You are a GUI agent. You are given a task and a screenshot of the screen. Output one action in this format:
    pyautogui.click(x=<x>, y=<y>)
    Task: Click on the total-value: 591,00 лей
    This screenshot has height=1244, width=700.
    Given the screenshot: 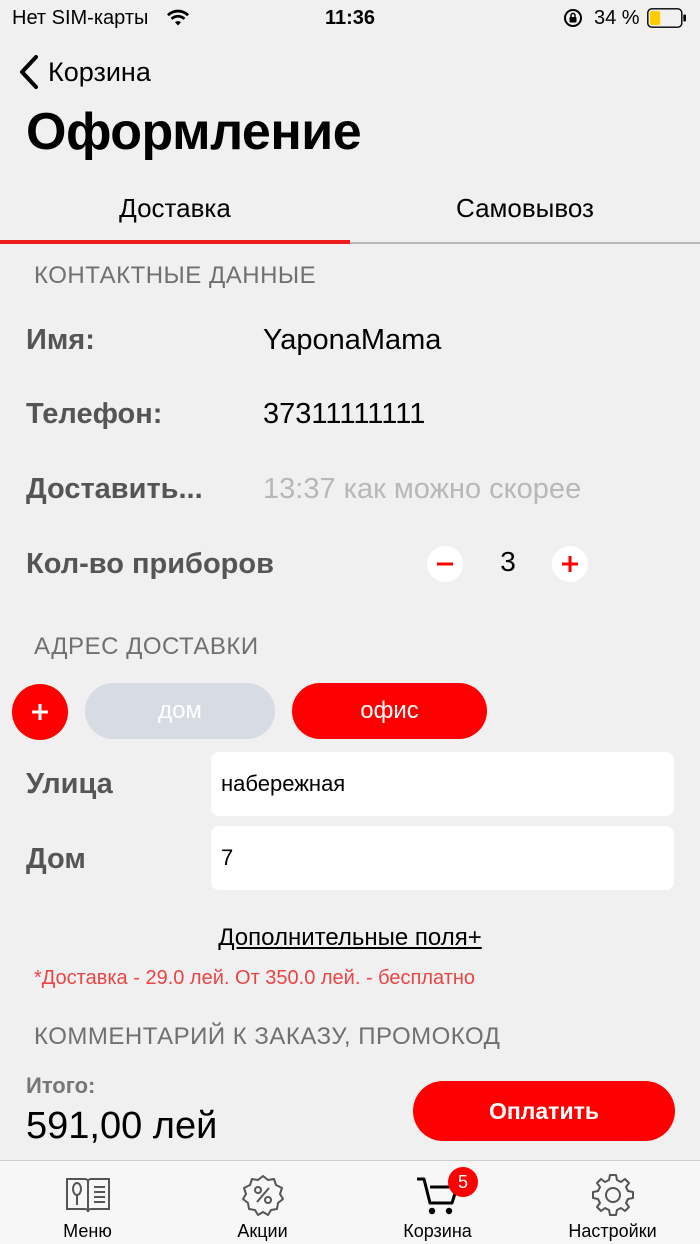 What is the action you would take?
    pyautogui.click(x=122, y=1126)
    